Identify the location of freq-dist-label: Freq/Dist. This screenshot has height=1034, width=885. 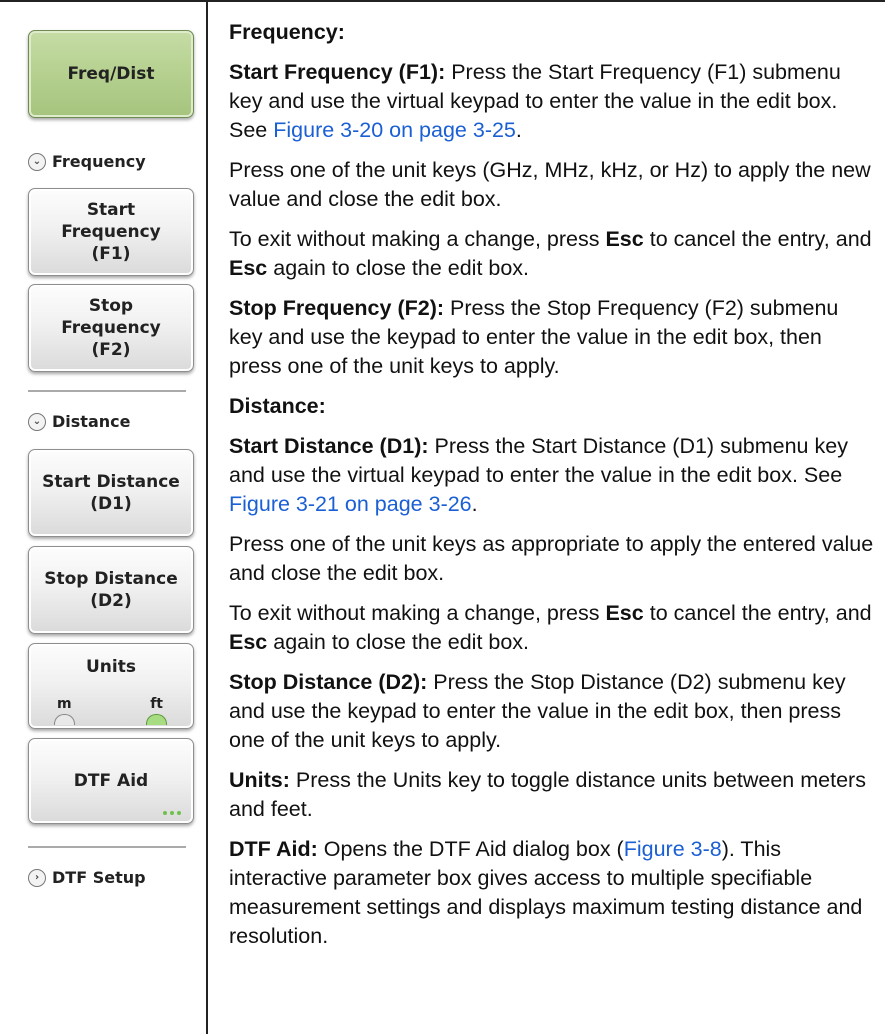
(111, 74).